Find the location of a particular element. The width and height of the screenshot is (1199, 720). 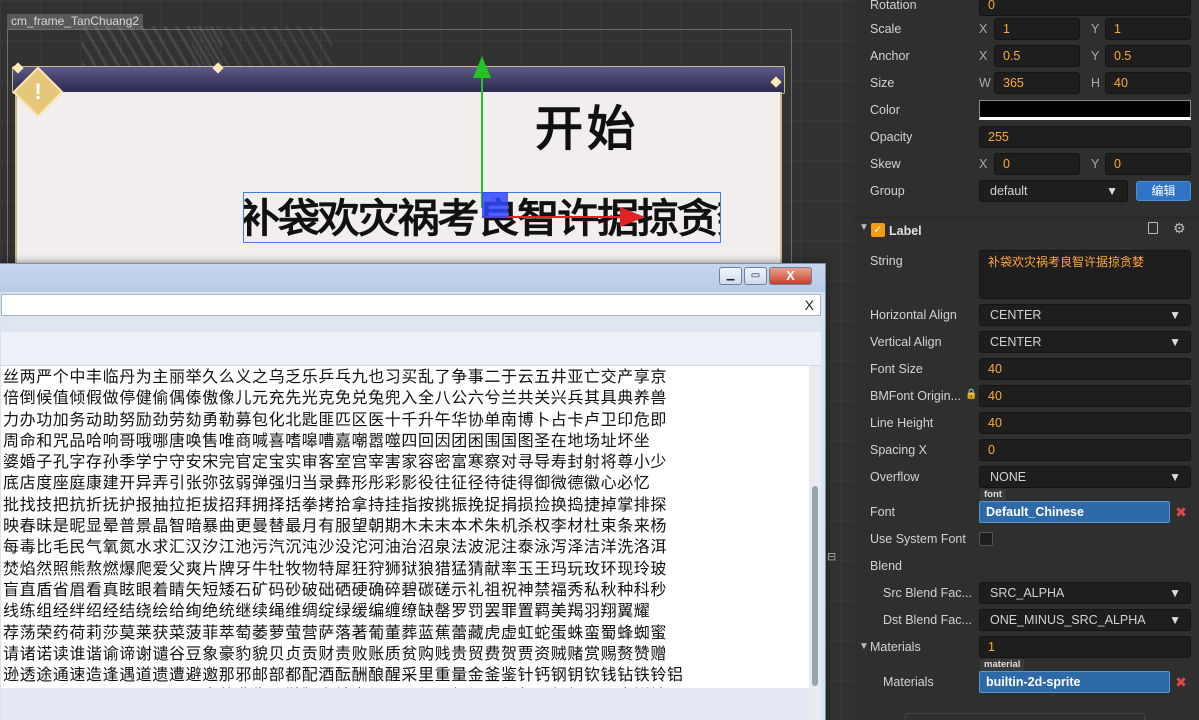

string-label: String is located at coordinates (886, 261).